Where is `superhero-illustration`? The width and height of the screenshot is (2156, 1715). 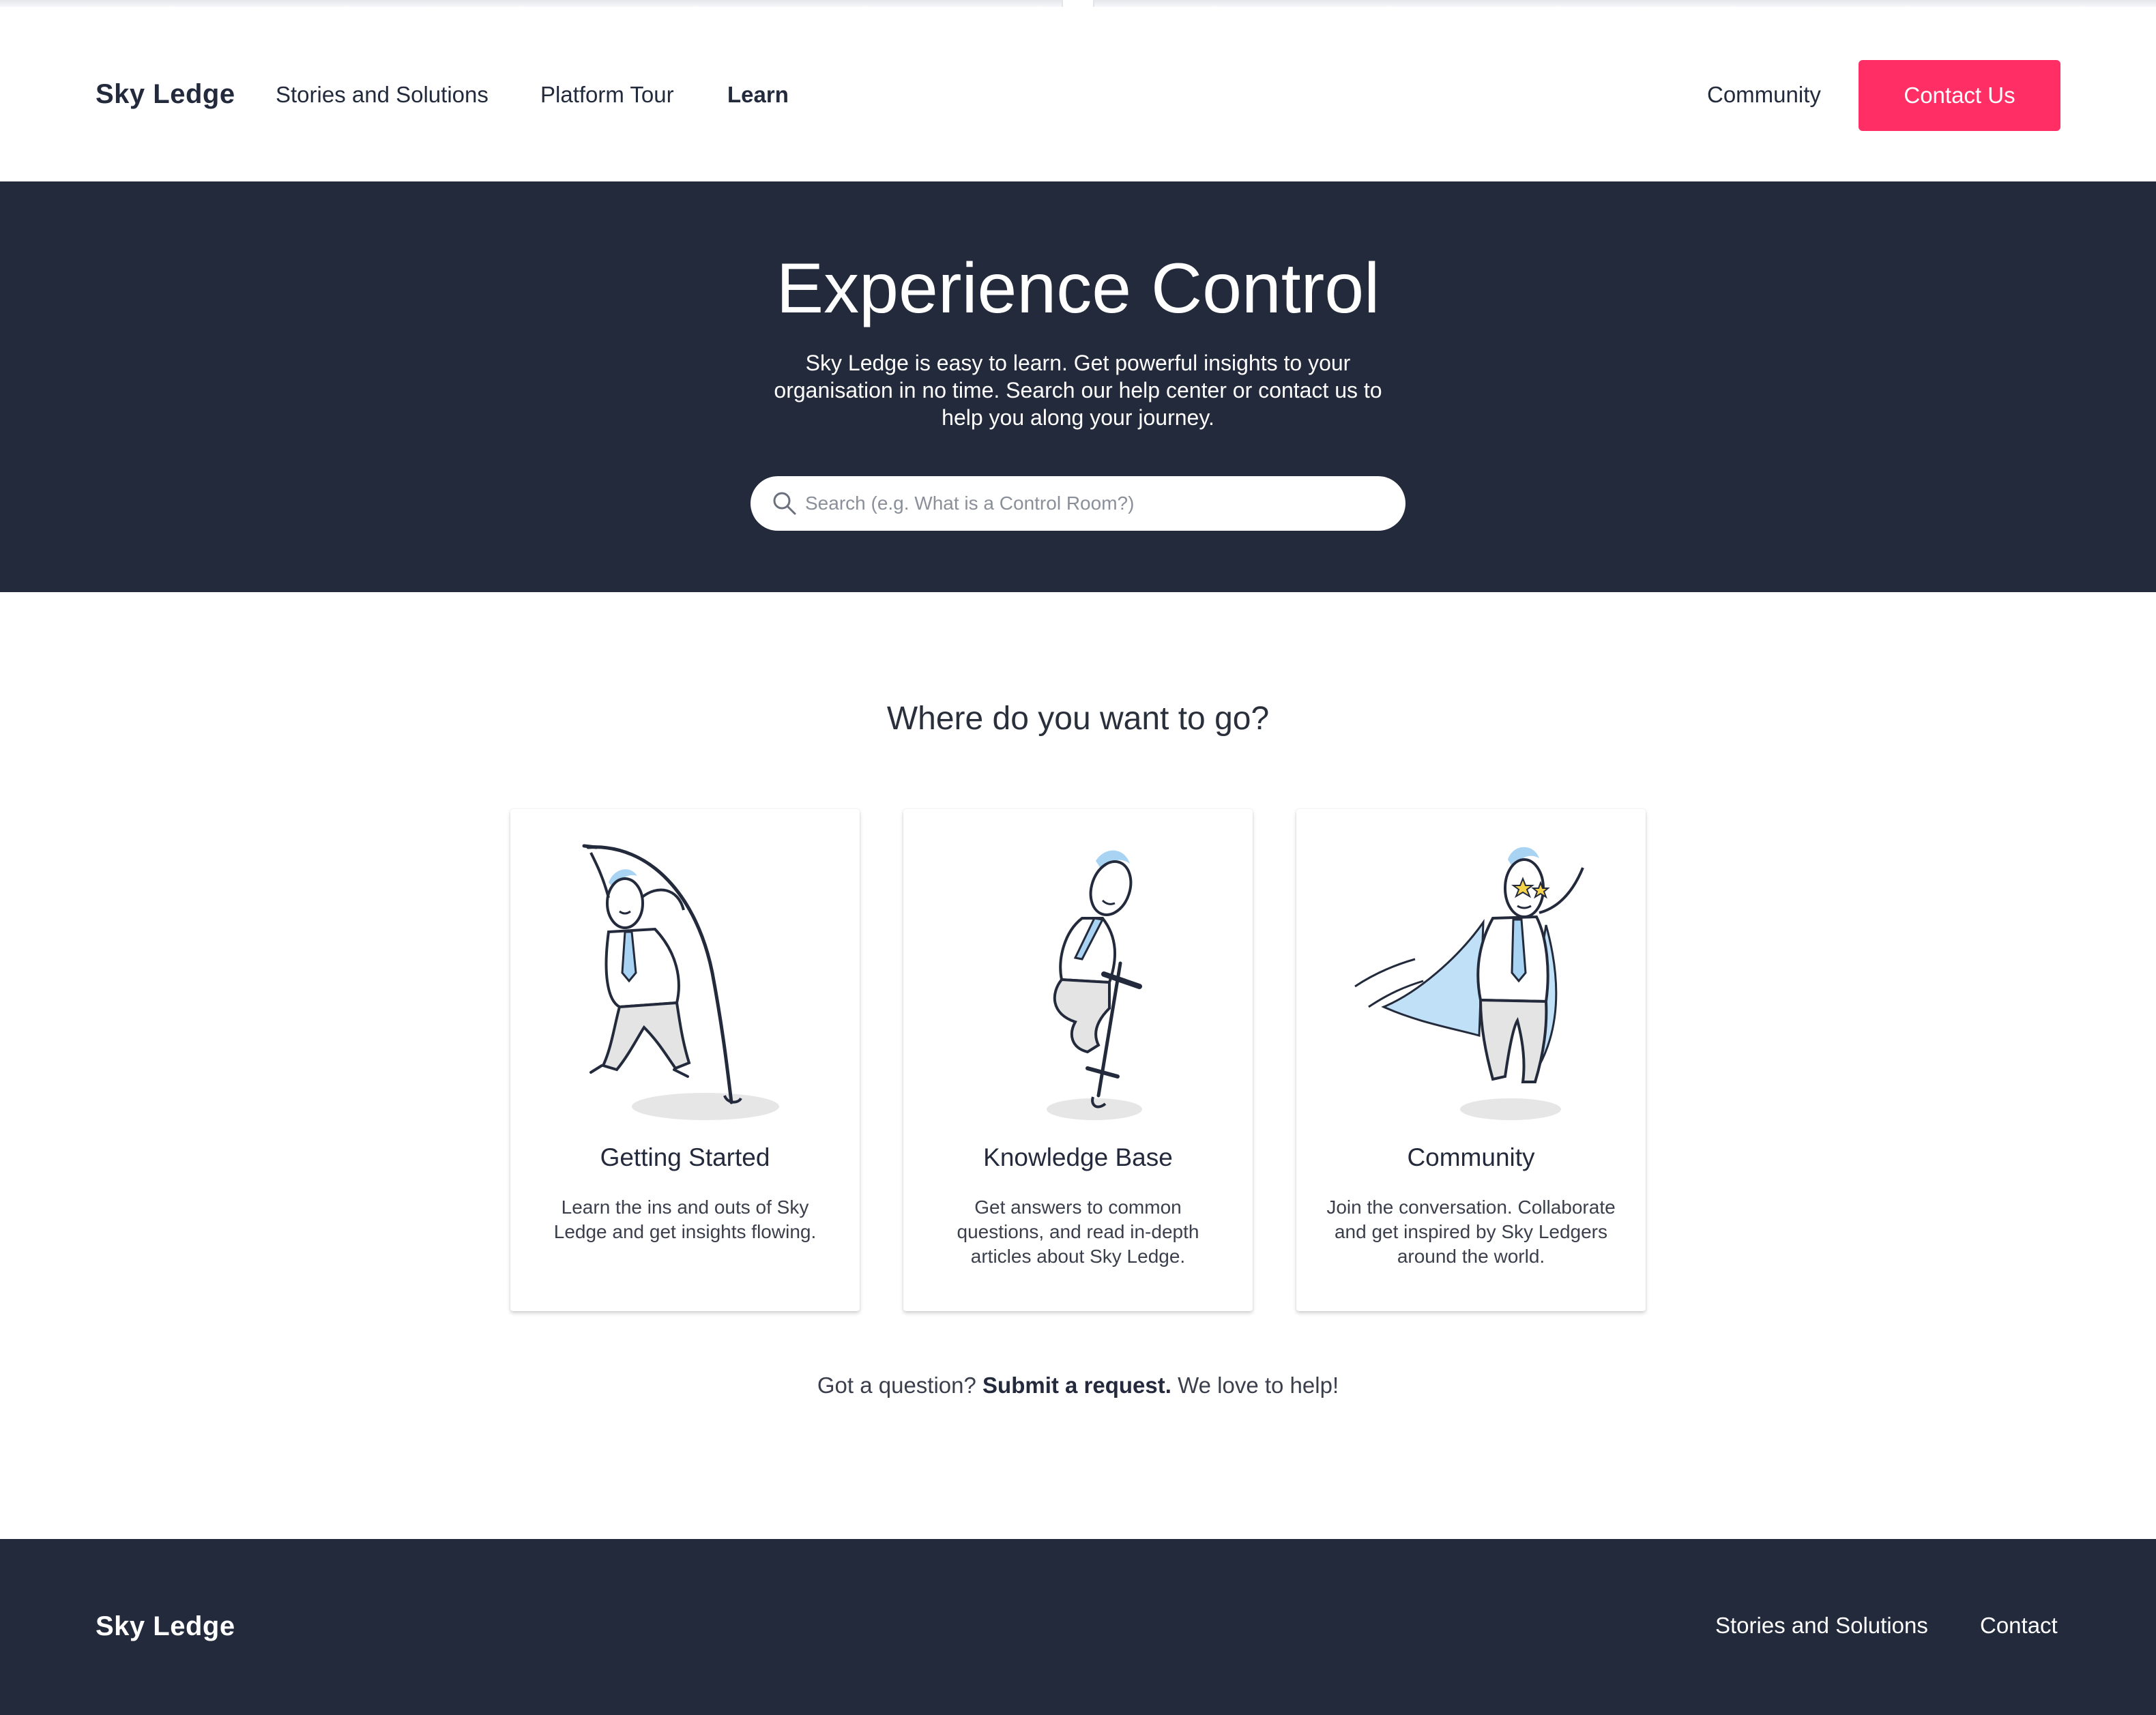
superhero-illustration is located at coordinates (1469, 984).